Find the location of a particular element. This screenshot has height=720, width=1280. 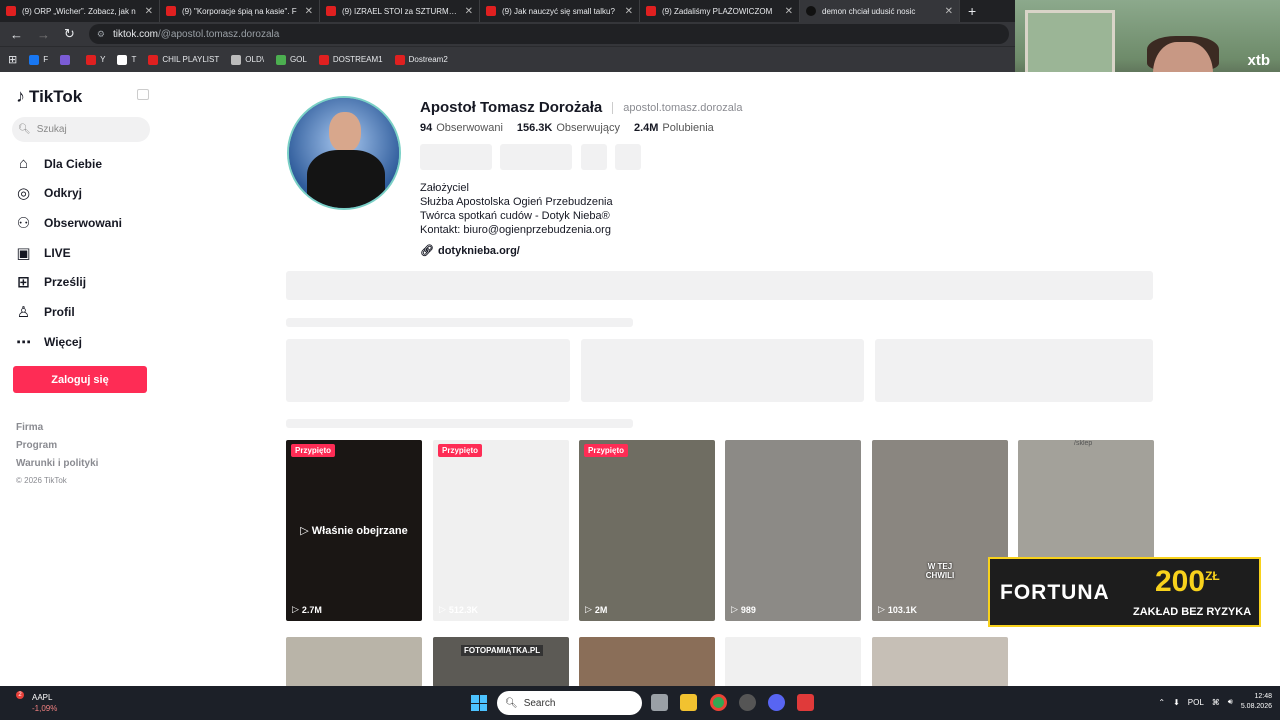

tab-title: (9) ORP „Wicher”. Zobacz, jak n is located at coordinates (79, 11).